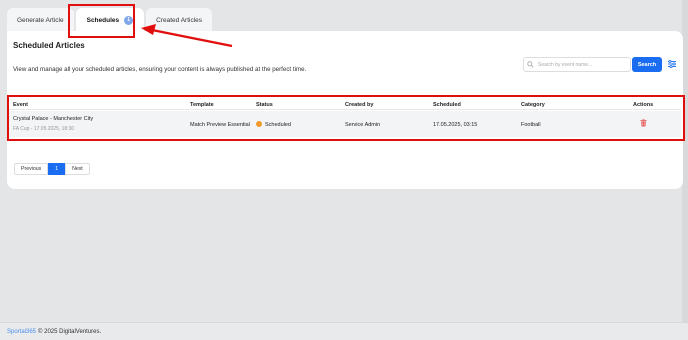 The image size is (688, 340). I want to click on tab-label: Generate Article, so click(40, 20).